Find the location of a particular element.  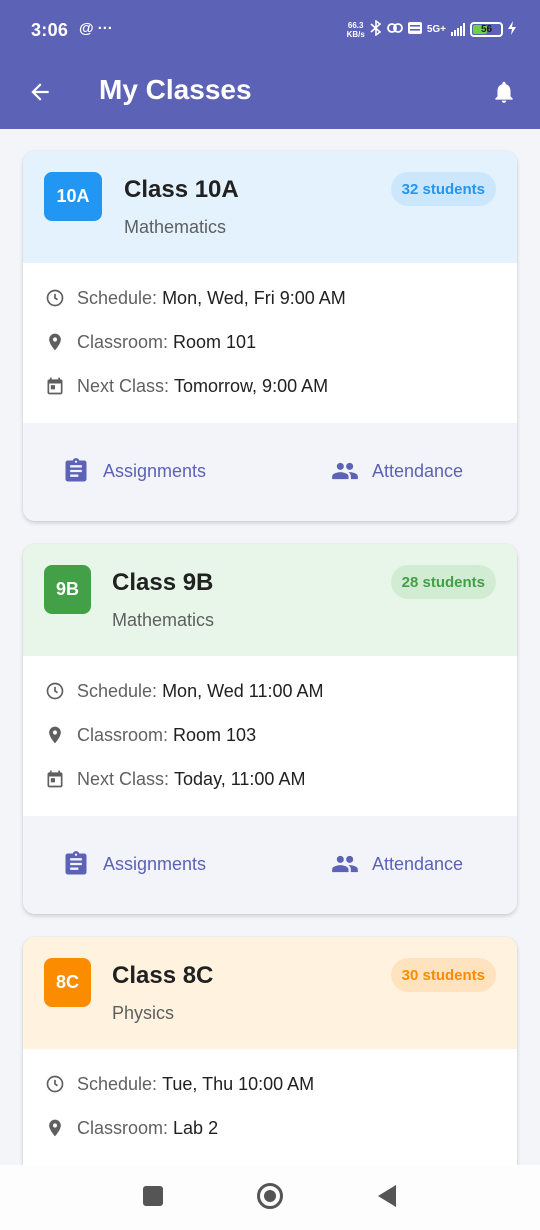

next-class-row: Next Class: Today, 11:00 AM is located at coordinates (175, 779).